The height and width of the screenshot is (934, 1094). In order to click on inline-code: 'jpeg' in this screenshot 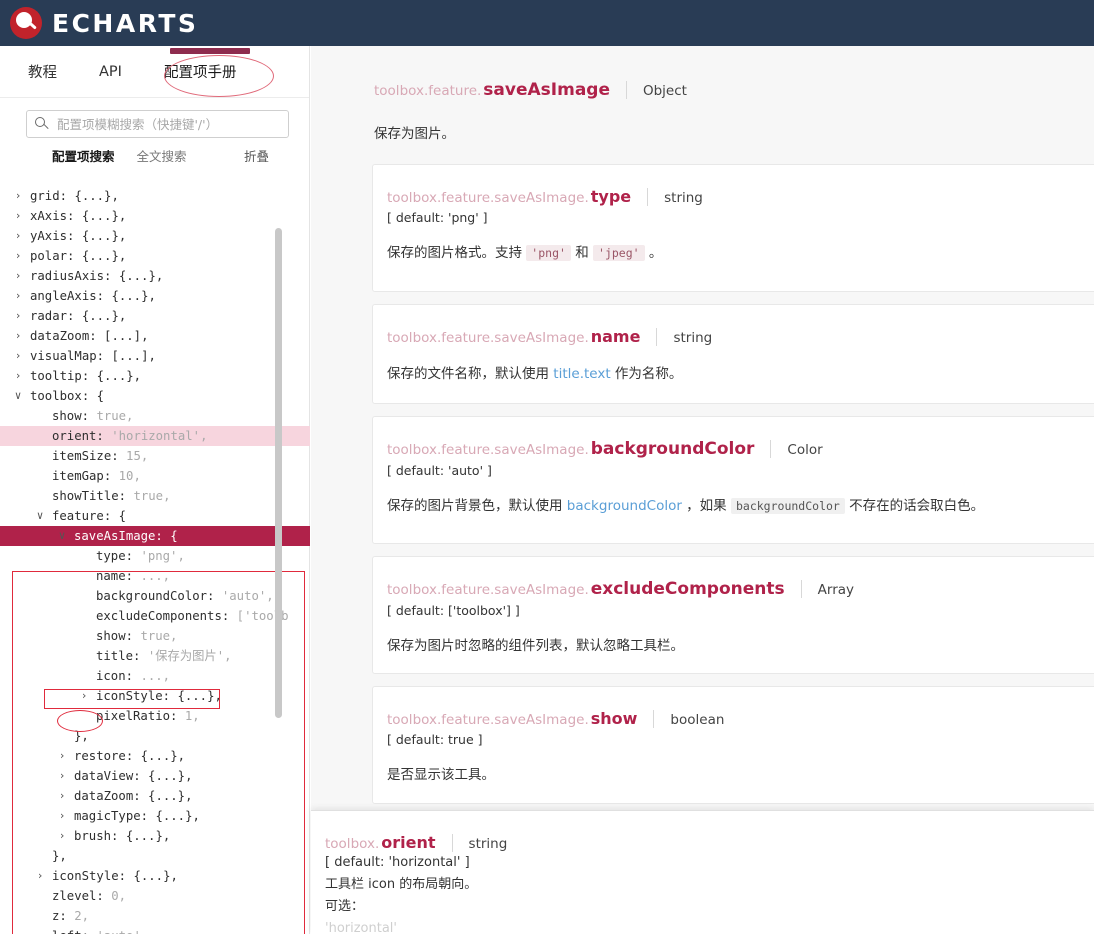, I will do `click(619, 253)`.